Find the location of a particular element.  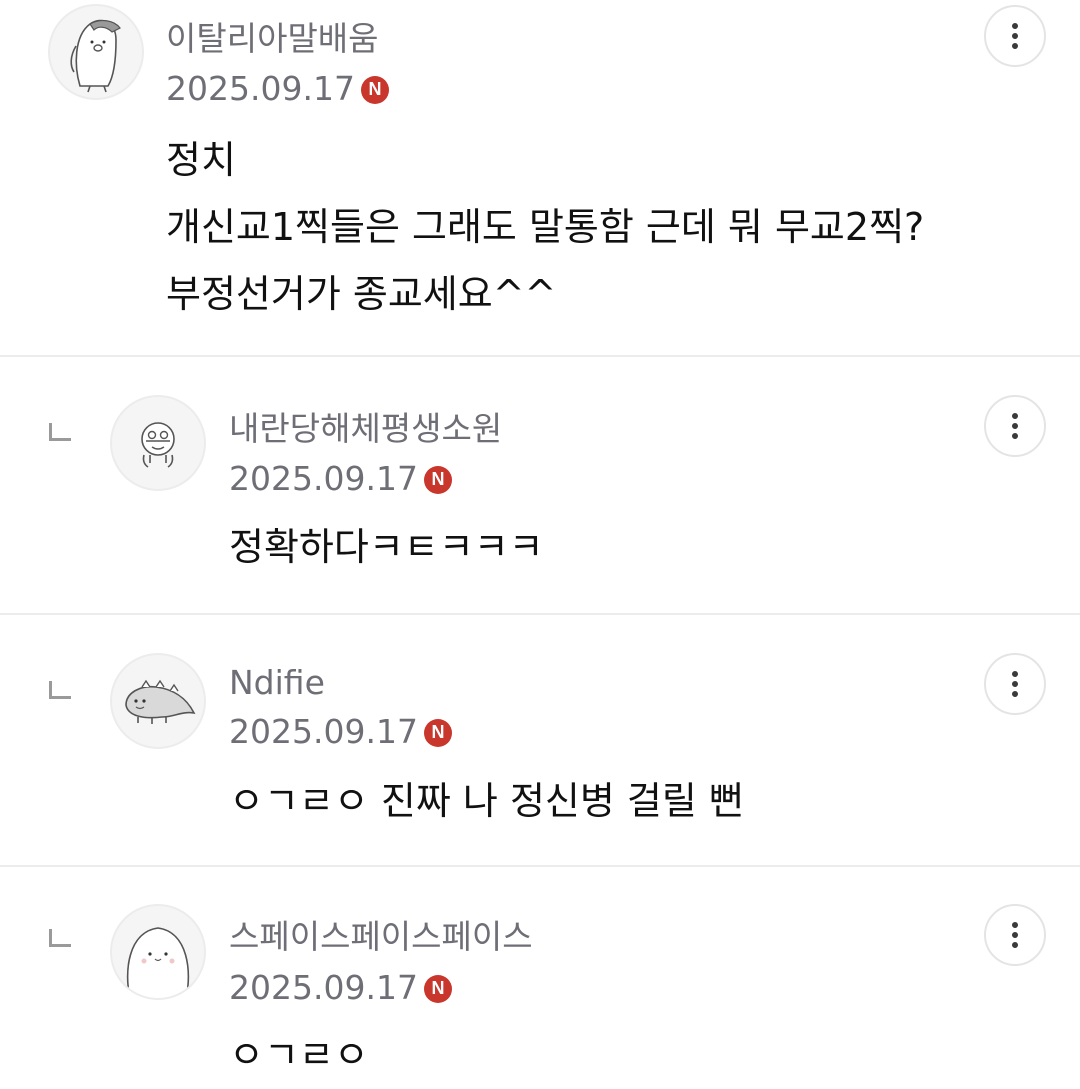

comment-line: 개신교1찍들은 그래도 말통함 근데 뭐 무교2찍? is located at coordinates (545, 227).